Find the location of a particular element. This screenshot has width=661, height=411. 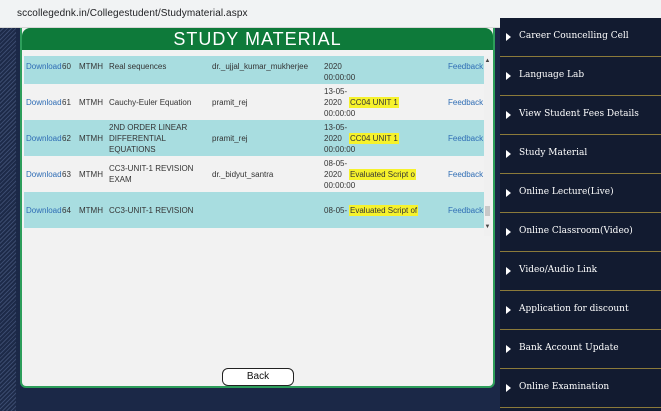

remark-highlight: Evaluated Script of is located at coordinates (384, 210).